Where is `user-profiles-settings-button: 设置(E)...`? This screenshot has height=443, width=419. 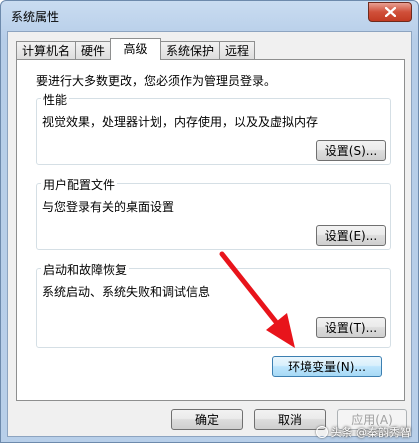 user-profiles-settings-button: 设置(E)... is located at coordinates (351, 235).